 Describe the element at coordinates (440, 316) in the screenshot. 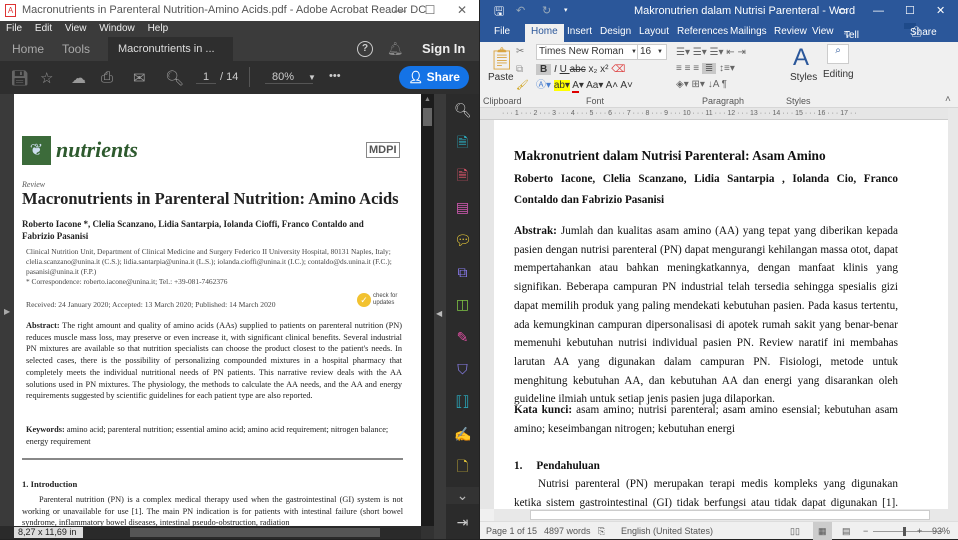

I see `panel-collapse-handle: ◀` at that location.